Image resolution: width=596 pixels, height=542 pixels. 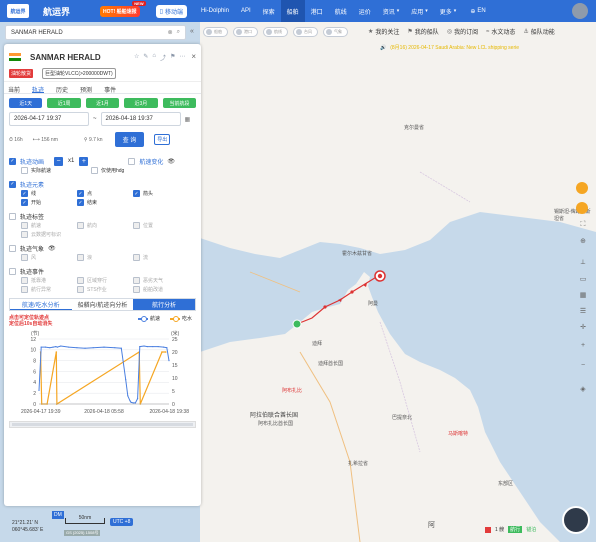 I want to click on toggle-ships: 船舶, so click(x=215, y=32).